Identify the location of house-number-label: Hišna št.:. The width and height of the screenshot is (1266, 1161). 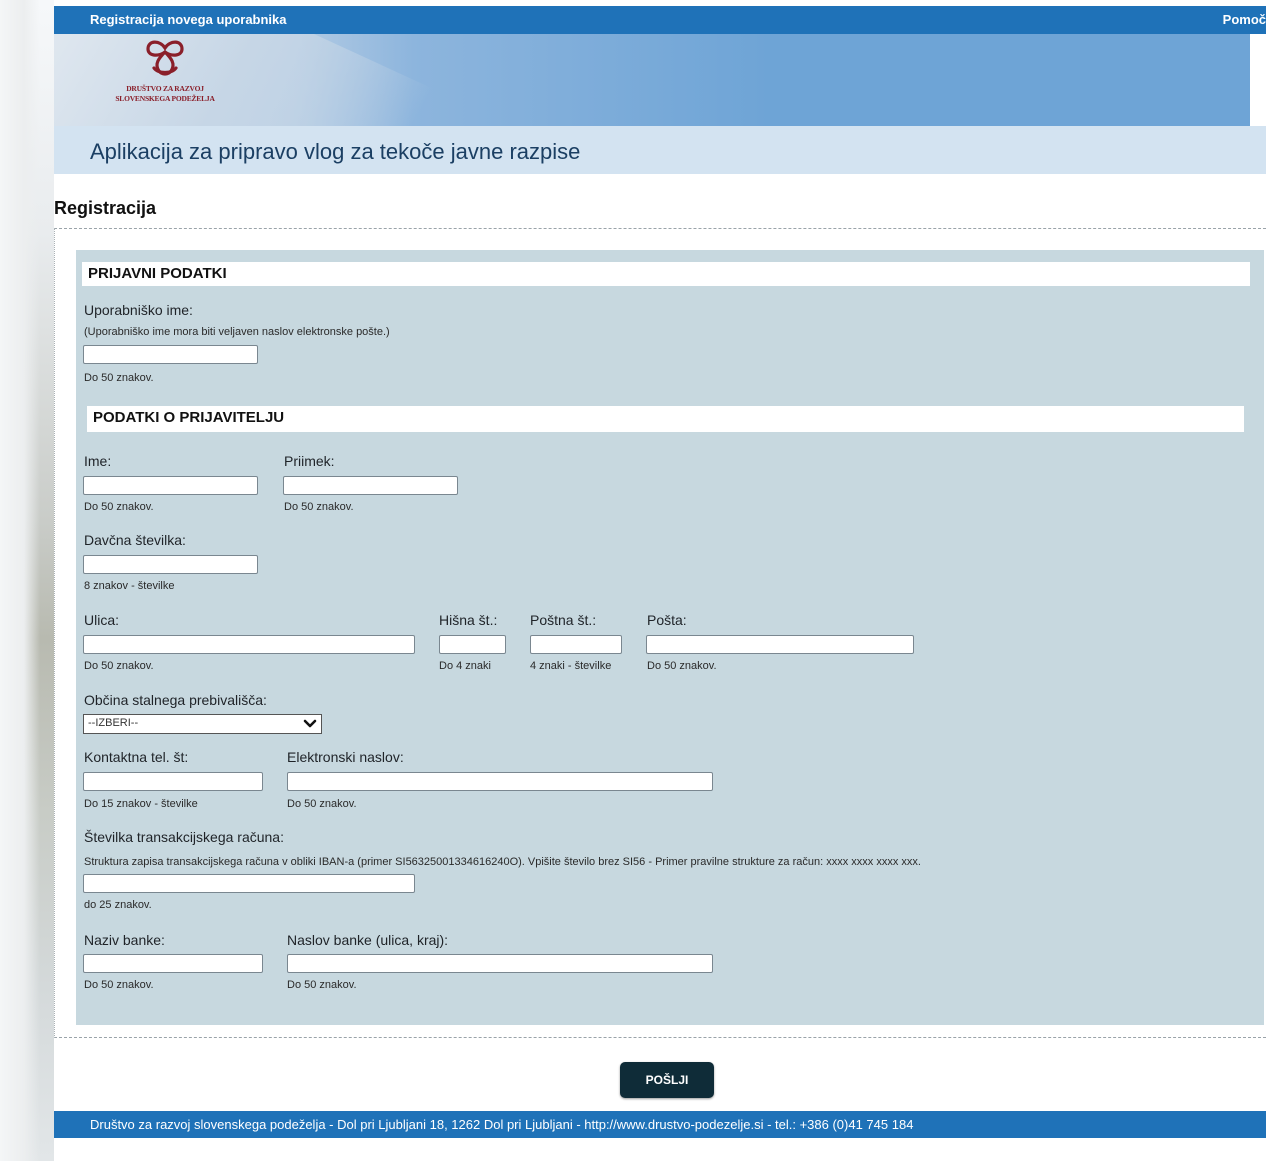
(468, 620).